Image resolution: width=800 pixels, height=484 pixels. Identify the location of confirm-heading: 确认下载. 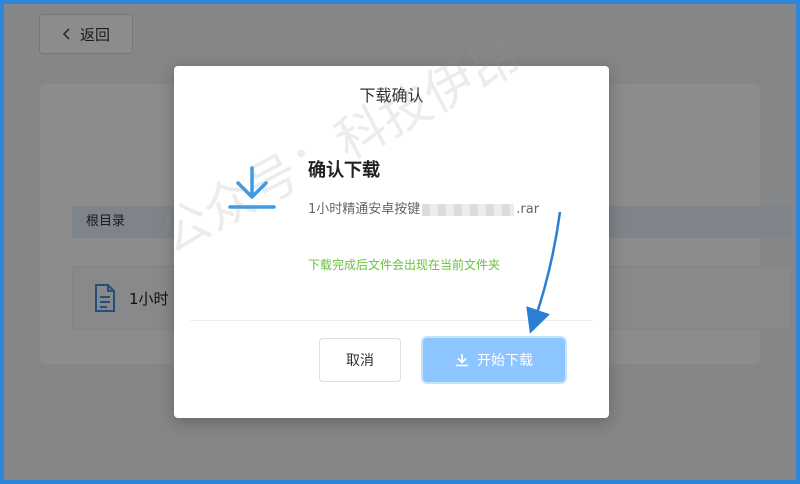
(344, 170).